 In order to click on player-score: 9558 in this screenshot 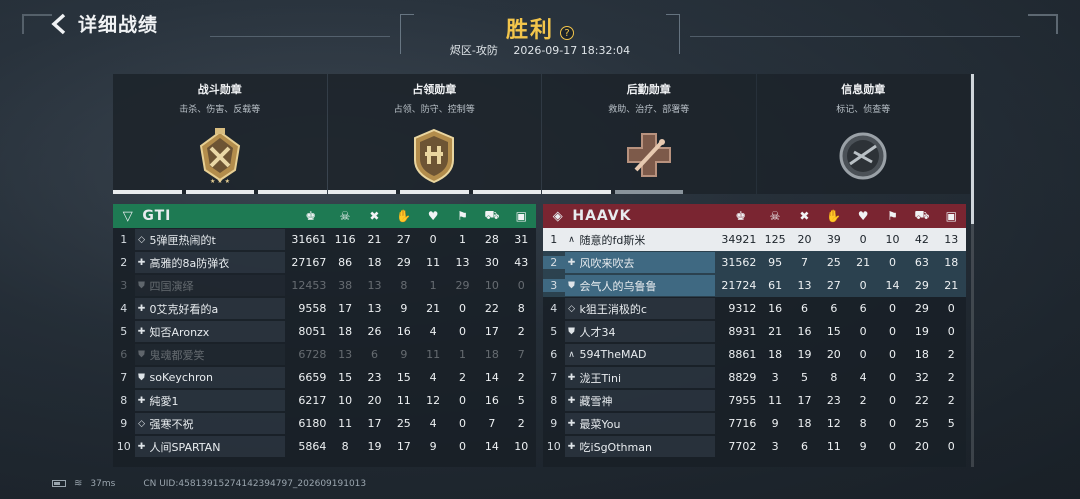, I will do `click(312, 308)`.